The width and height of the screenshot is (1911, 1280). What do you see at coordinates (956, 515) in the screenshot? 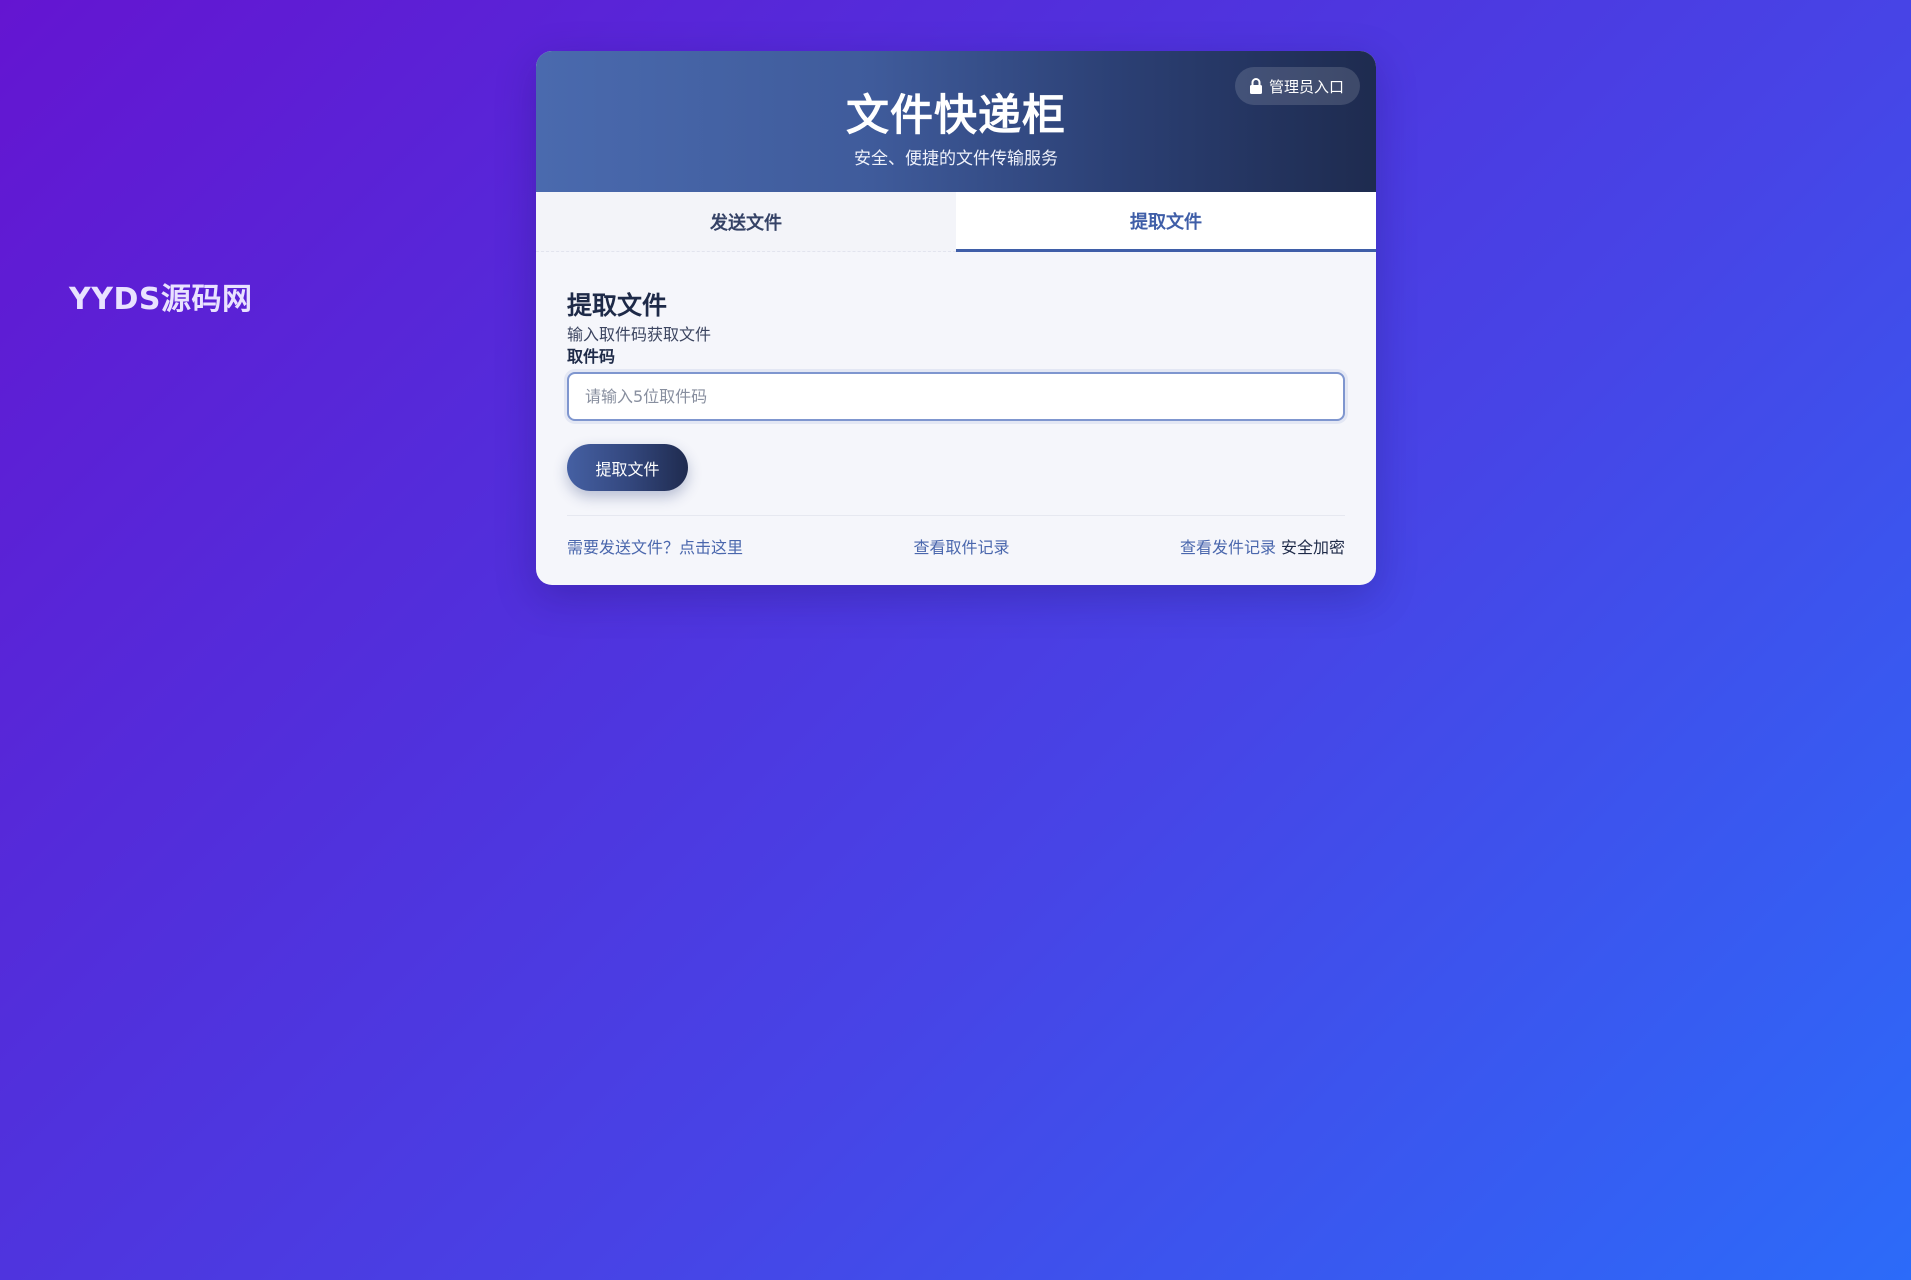
I see `divider` at bounding box center [956, 515].